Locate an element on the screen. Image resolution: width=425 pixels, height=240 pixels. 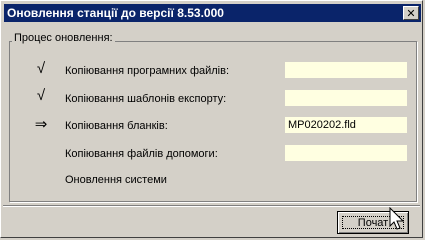
window-title: Оновлення станції до версії 8.53.000 is located at coordinates (115, 13).